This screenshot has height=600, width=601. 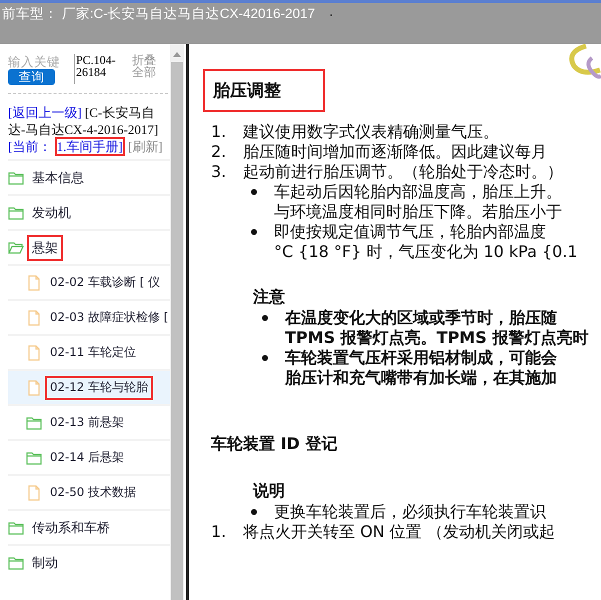 I want to click on tree-item-label: 悬架, so click(x=45, y=247).